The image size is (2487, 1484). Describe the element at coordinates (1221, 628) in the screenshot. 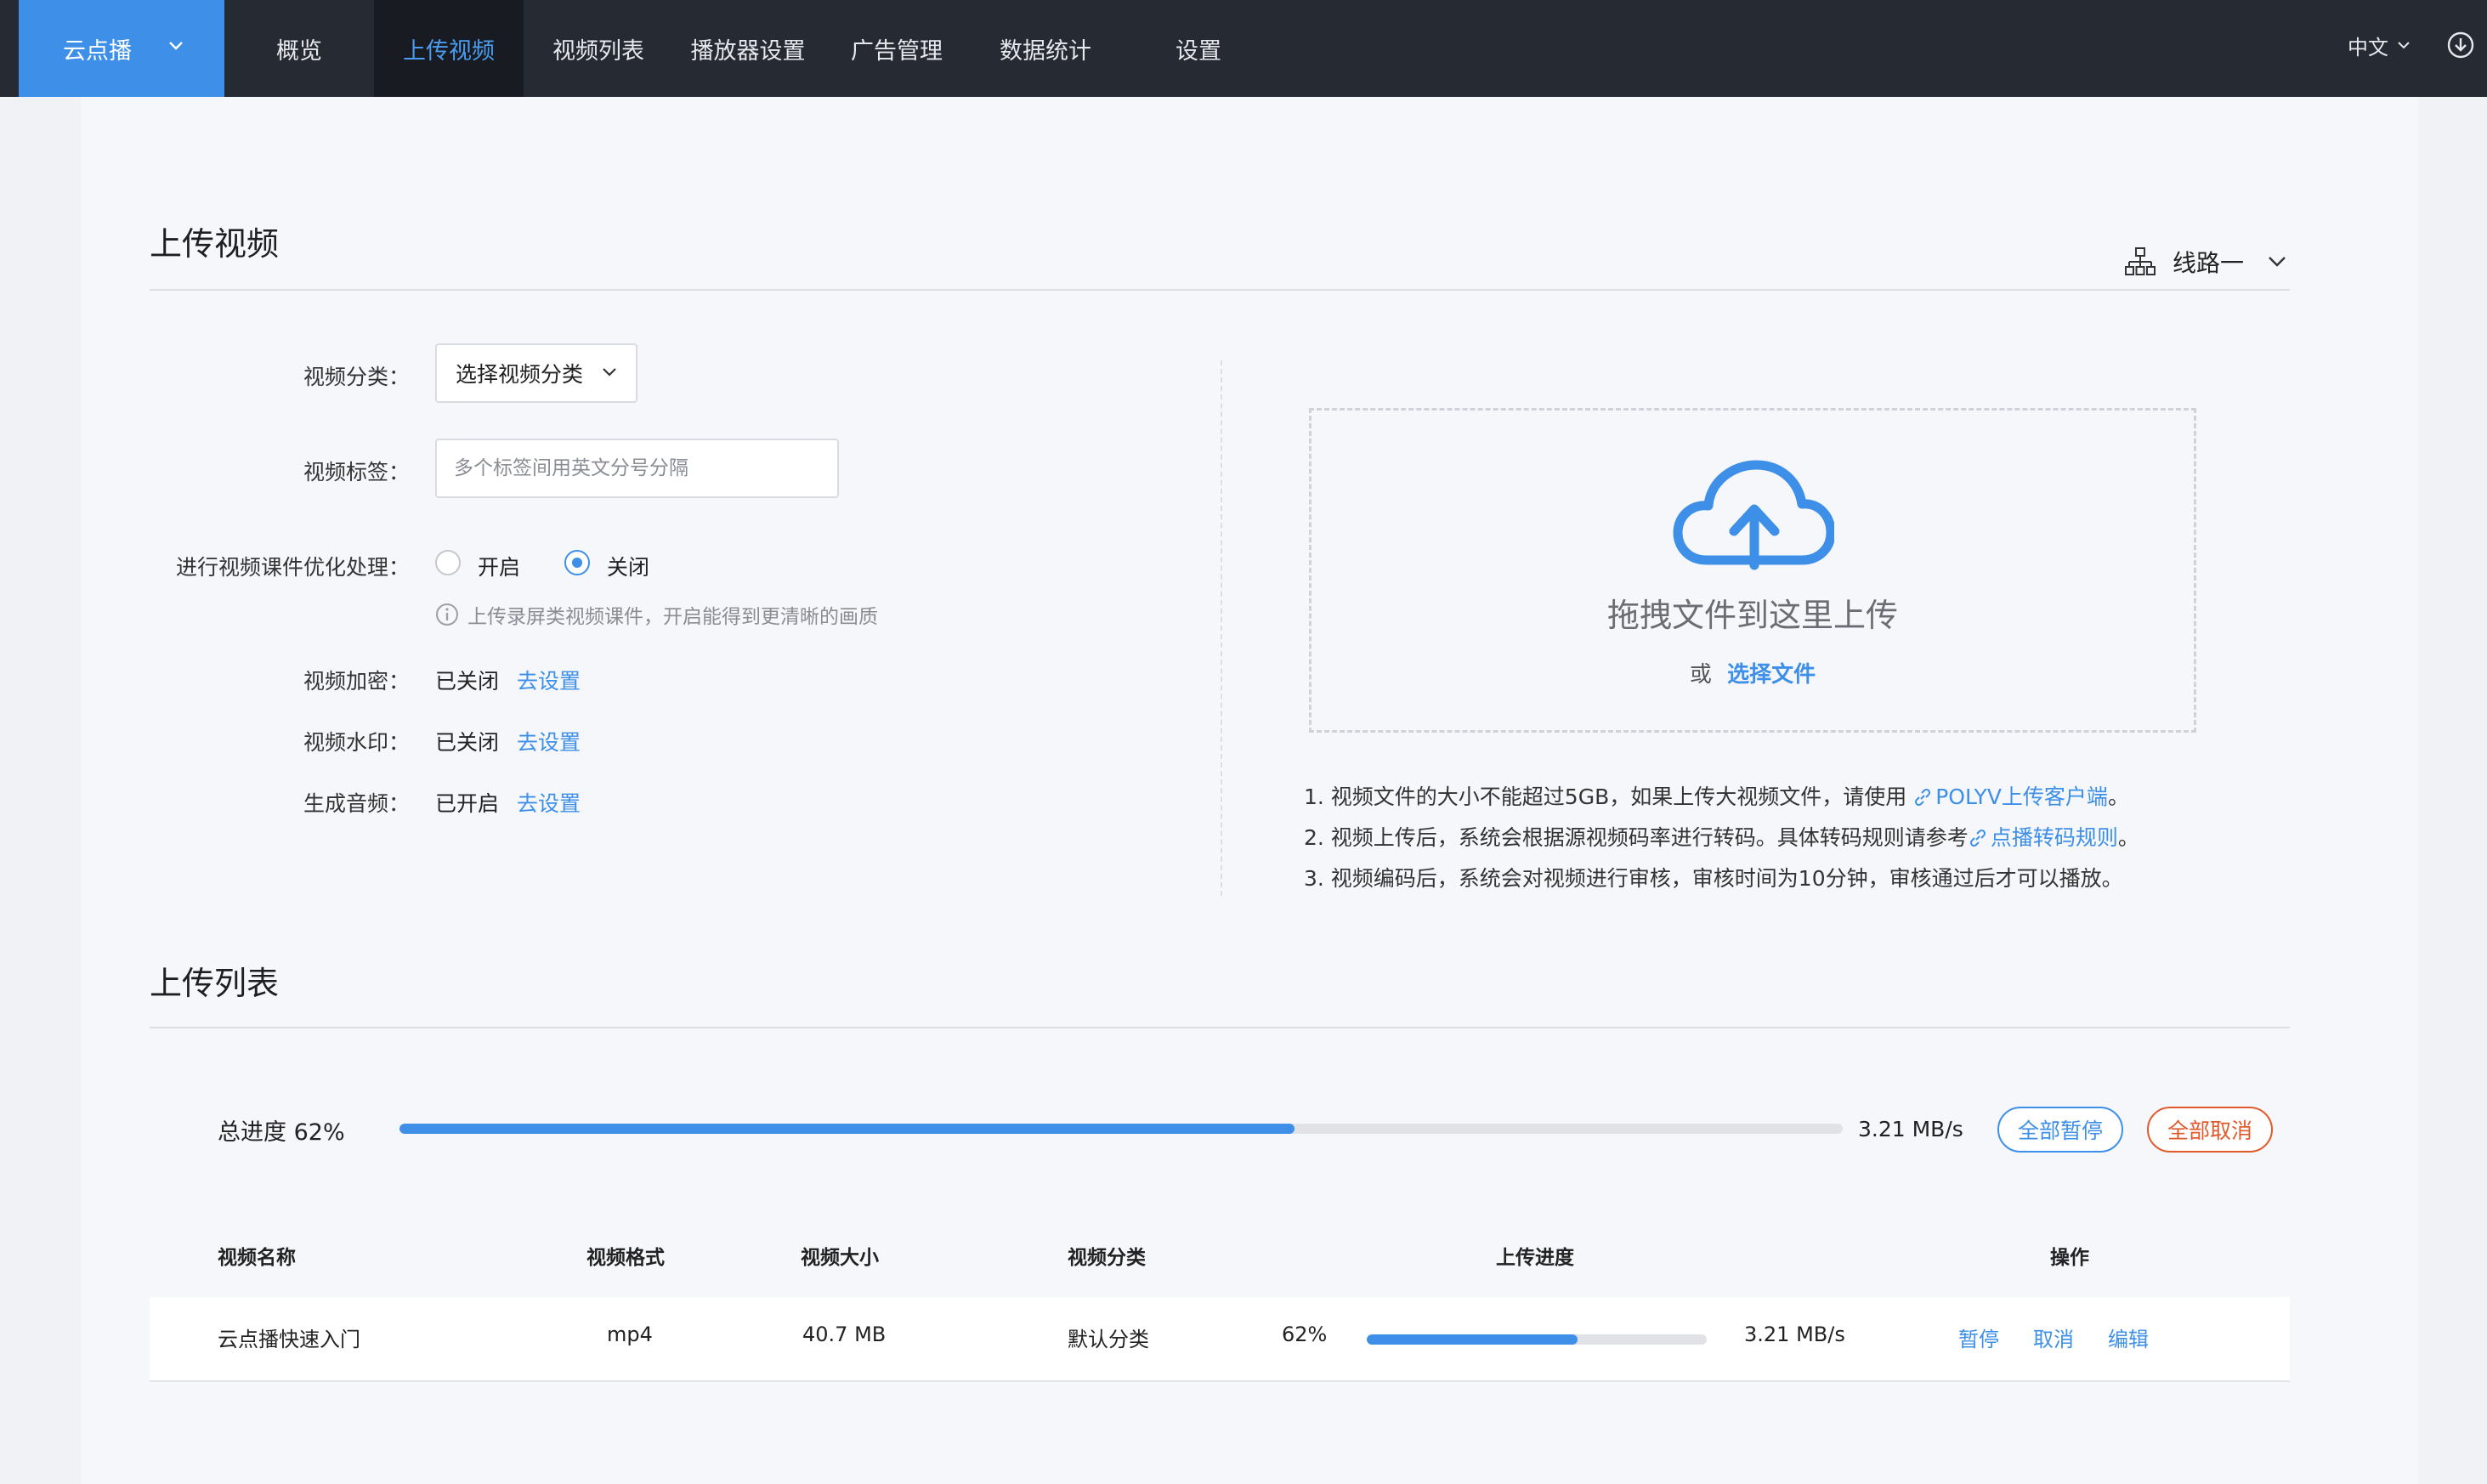

I see `vertical-divider` at that location.